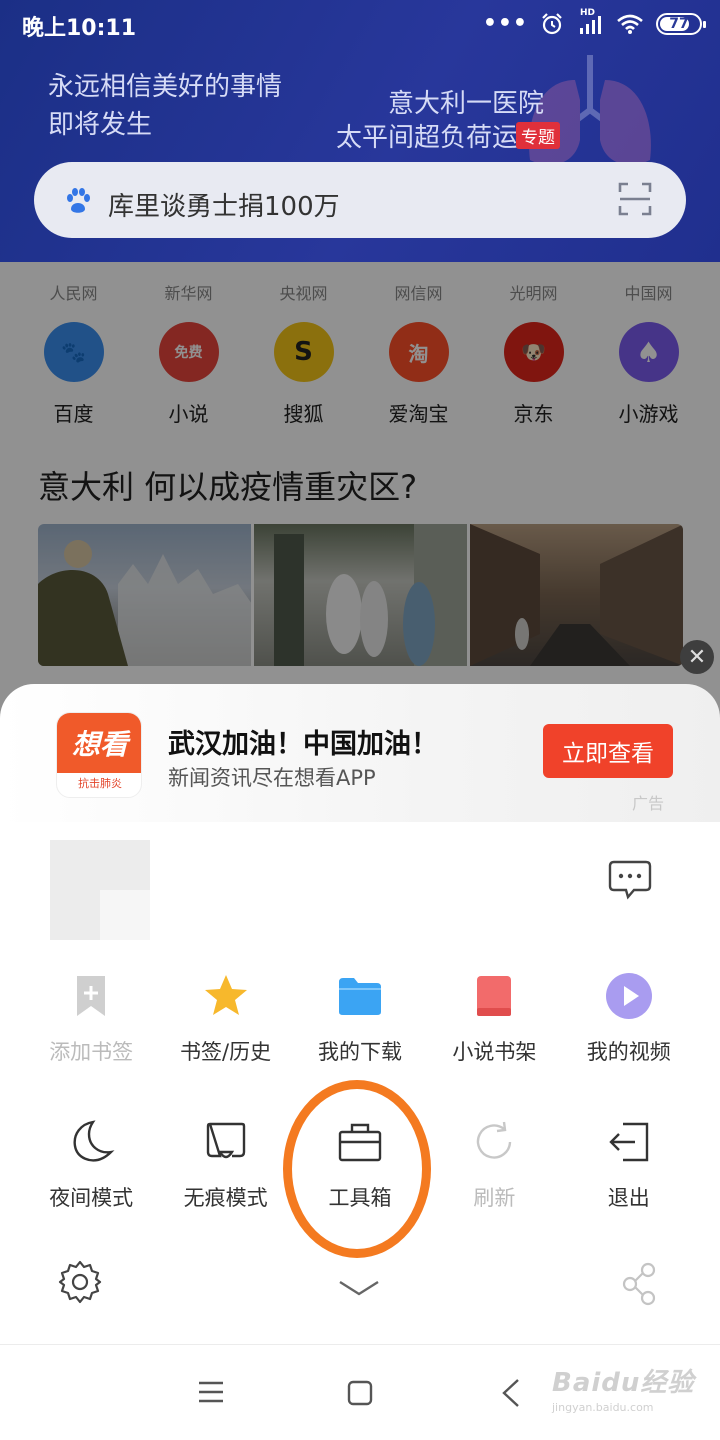  What do you see at coordinates (303, 744) in the screenshot?
I see `ad-title: 武汉加油！中国加油！` at bounding box center [303, 744].